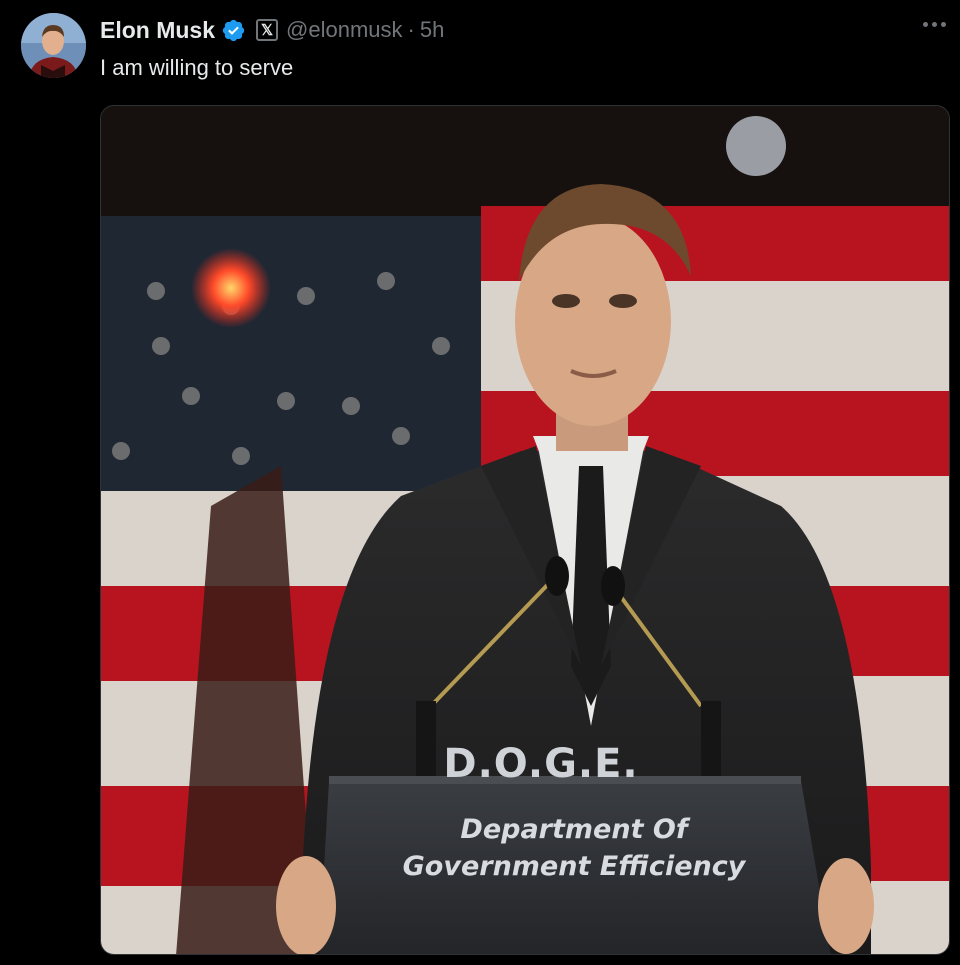  What do you see at coordinates (432, 30) in the screenshot?
I see `tweet-timestamp: 5h` at bounding box center [432, 30].